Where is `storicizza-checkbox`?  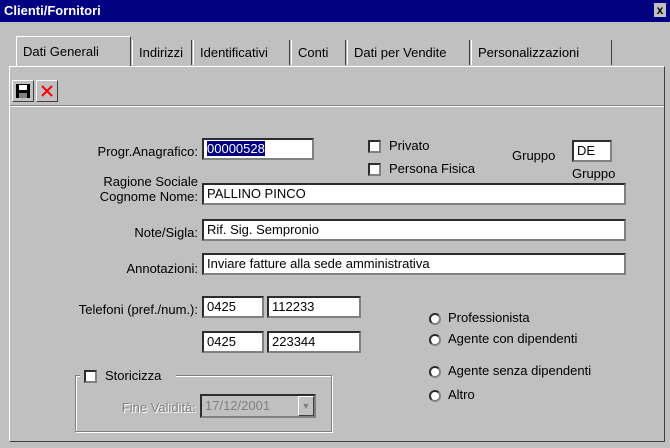 storicizza-checkbox is located at coordinates (90, 376).